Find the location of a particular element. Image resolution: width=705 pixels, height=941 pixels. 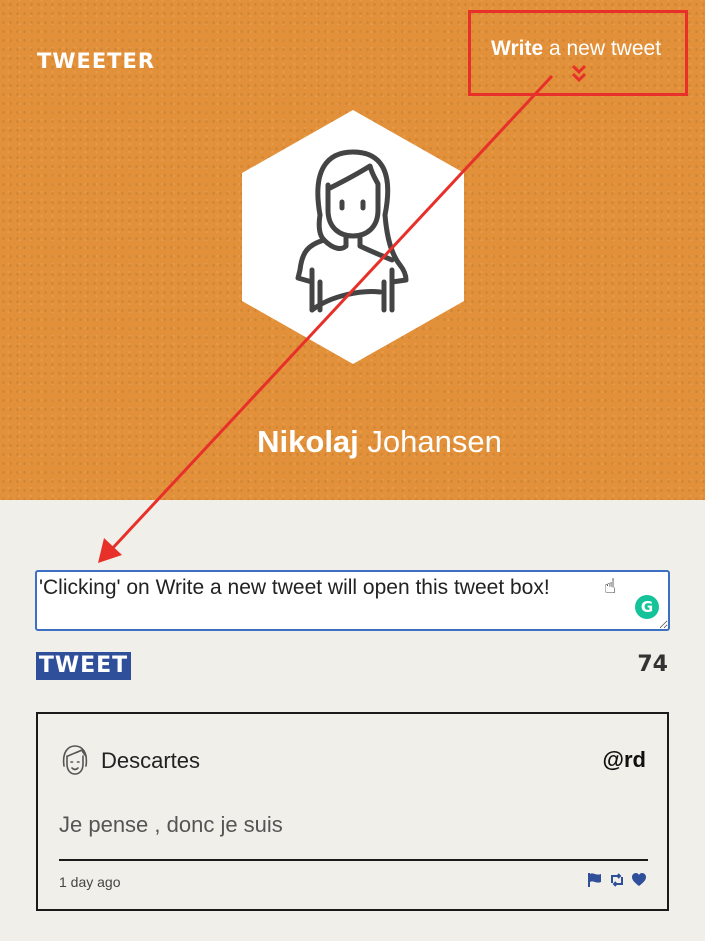

character-counter: 74 is located at coordinates (652, 664).